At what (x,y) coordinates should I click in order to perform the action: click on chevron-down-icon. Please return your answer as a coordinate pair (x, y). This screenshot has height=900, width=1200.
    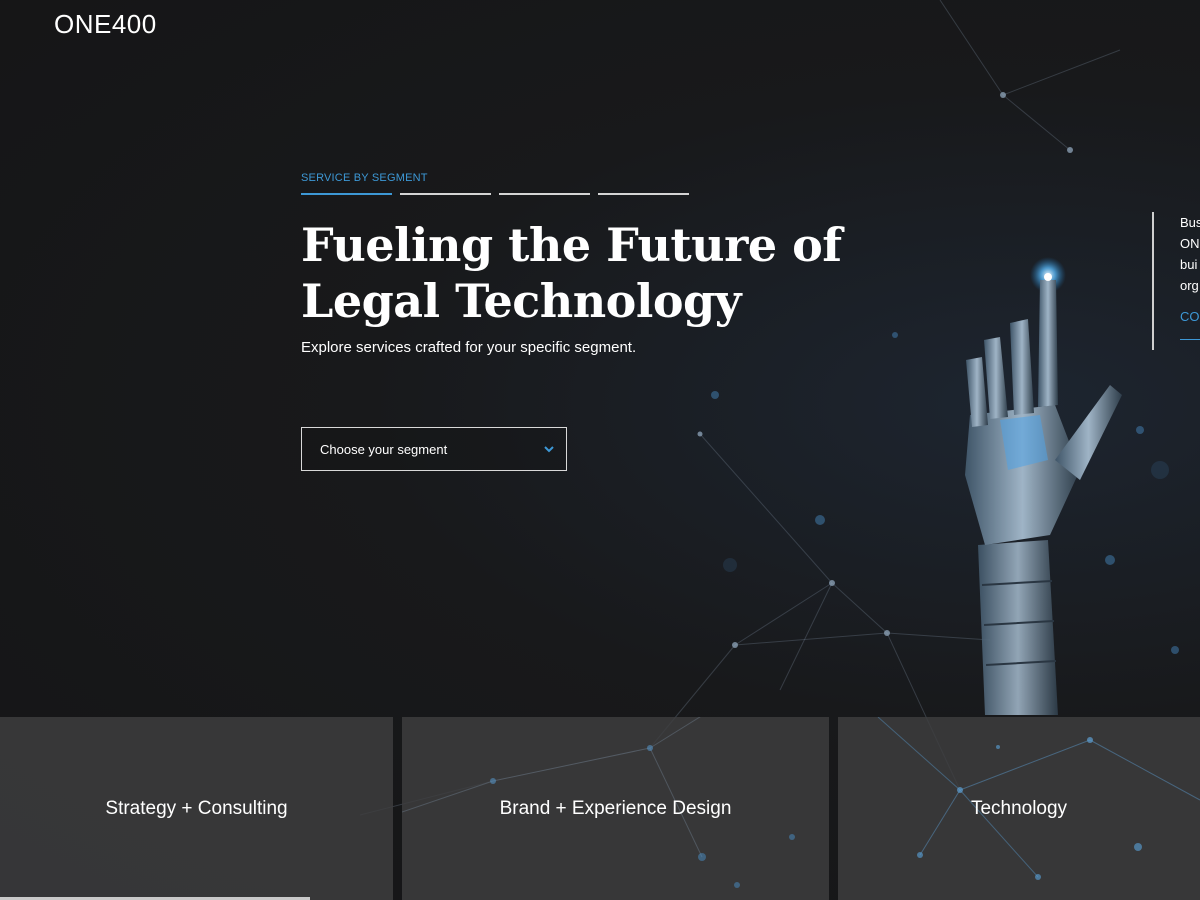
    Looking at the image, I should click on (549, 449).